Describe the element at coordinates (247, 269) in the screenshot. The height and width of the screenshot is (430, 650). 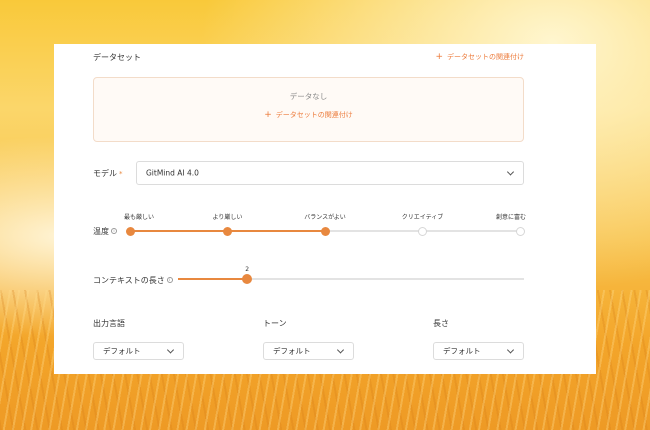
I see `context-value: 2` at that location.